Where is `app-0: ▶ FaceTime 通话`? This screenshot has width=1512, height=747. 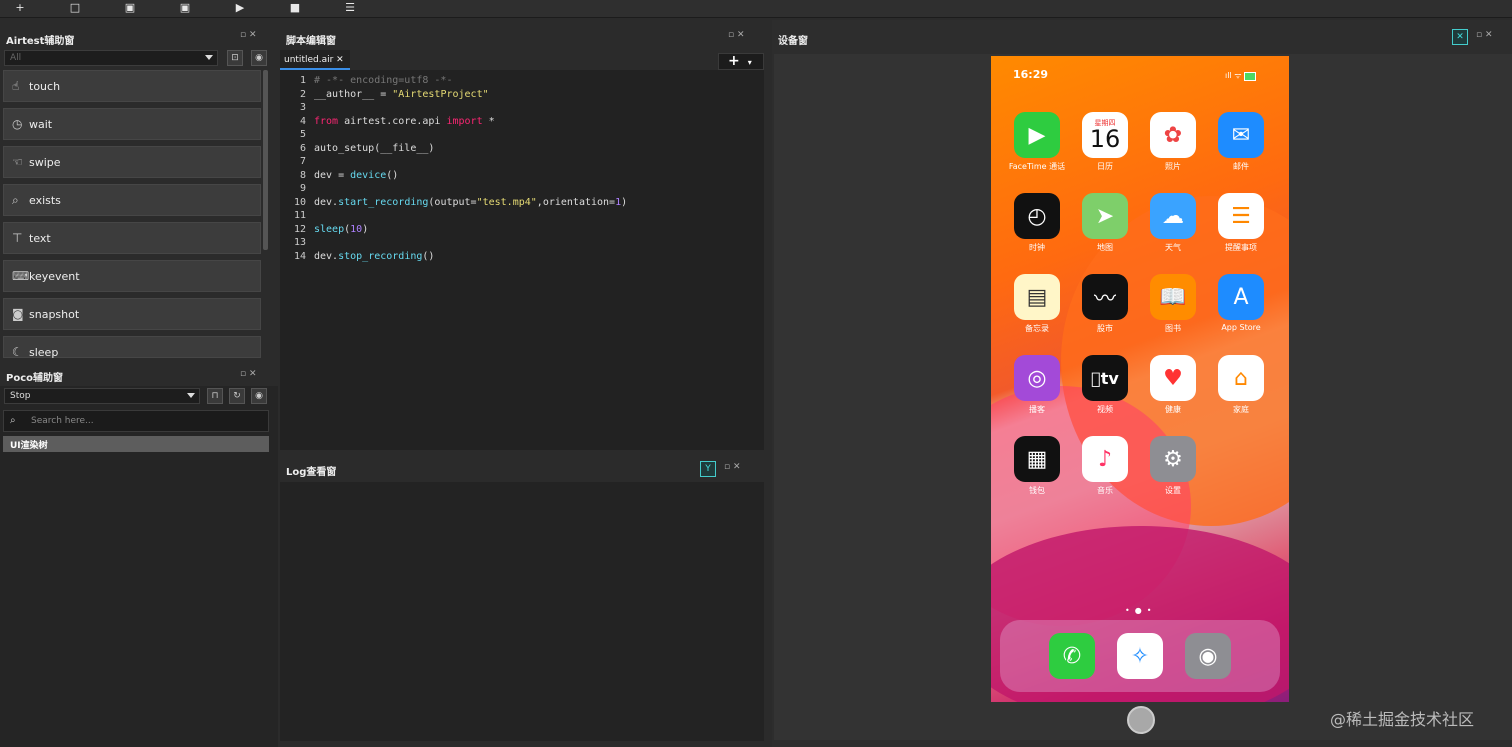 app-0: ▶ FaceTime 通话 is located at coordinates (1037, 142).